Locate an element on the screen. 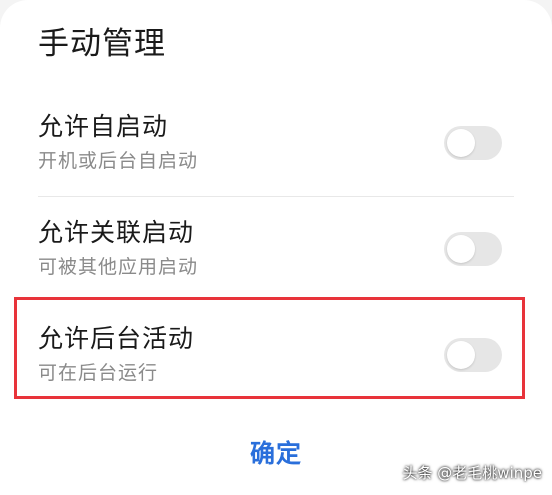 The height and width of the screenshot is (495, 552). row-allow-auto-start: 允许自启动 开机或后台自启动 is located at coordinates (276, 150).